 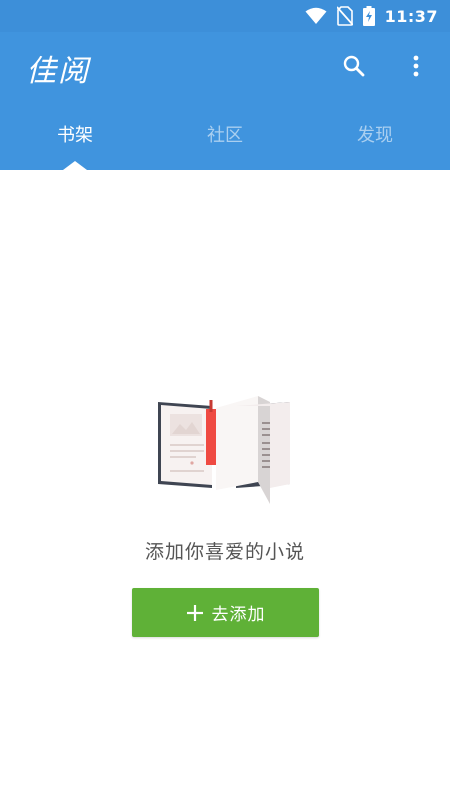 What do you see at coordinates (225, 452) in the screenshot?
I see `open-book-illustration` at bounding box center [225, 452].